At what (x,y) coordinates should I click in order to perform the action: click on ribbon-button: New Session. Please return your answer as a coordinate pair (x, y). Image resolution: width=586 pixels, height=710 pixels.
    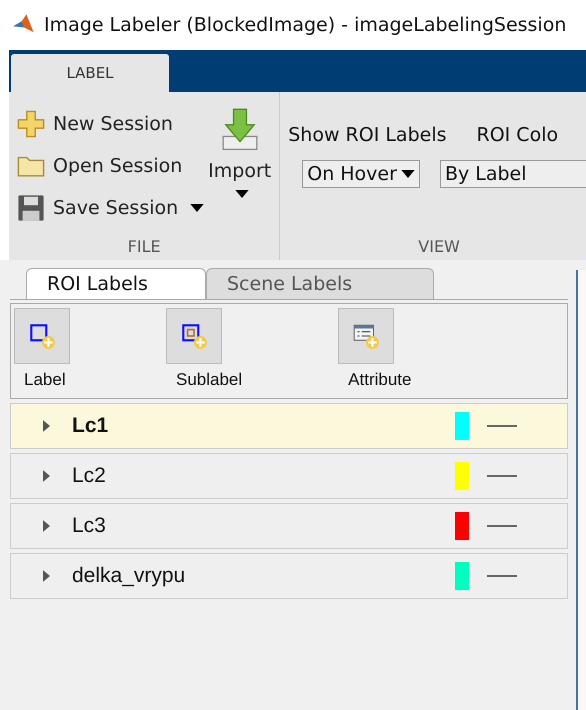
    Looking at the image, I should click on (110, 124).